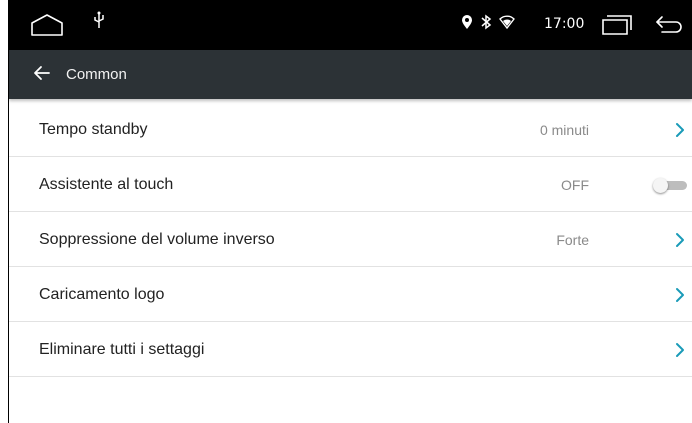 Image resolution: width=692 pixels, height=423 pixels. Describe the element at coordinates (350, 129) in the screenshot. I see `setting-row-standby-time: Tempo standby 0 minuti` at that location.